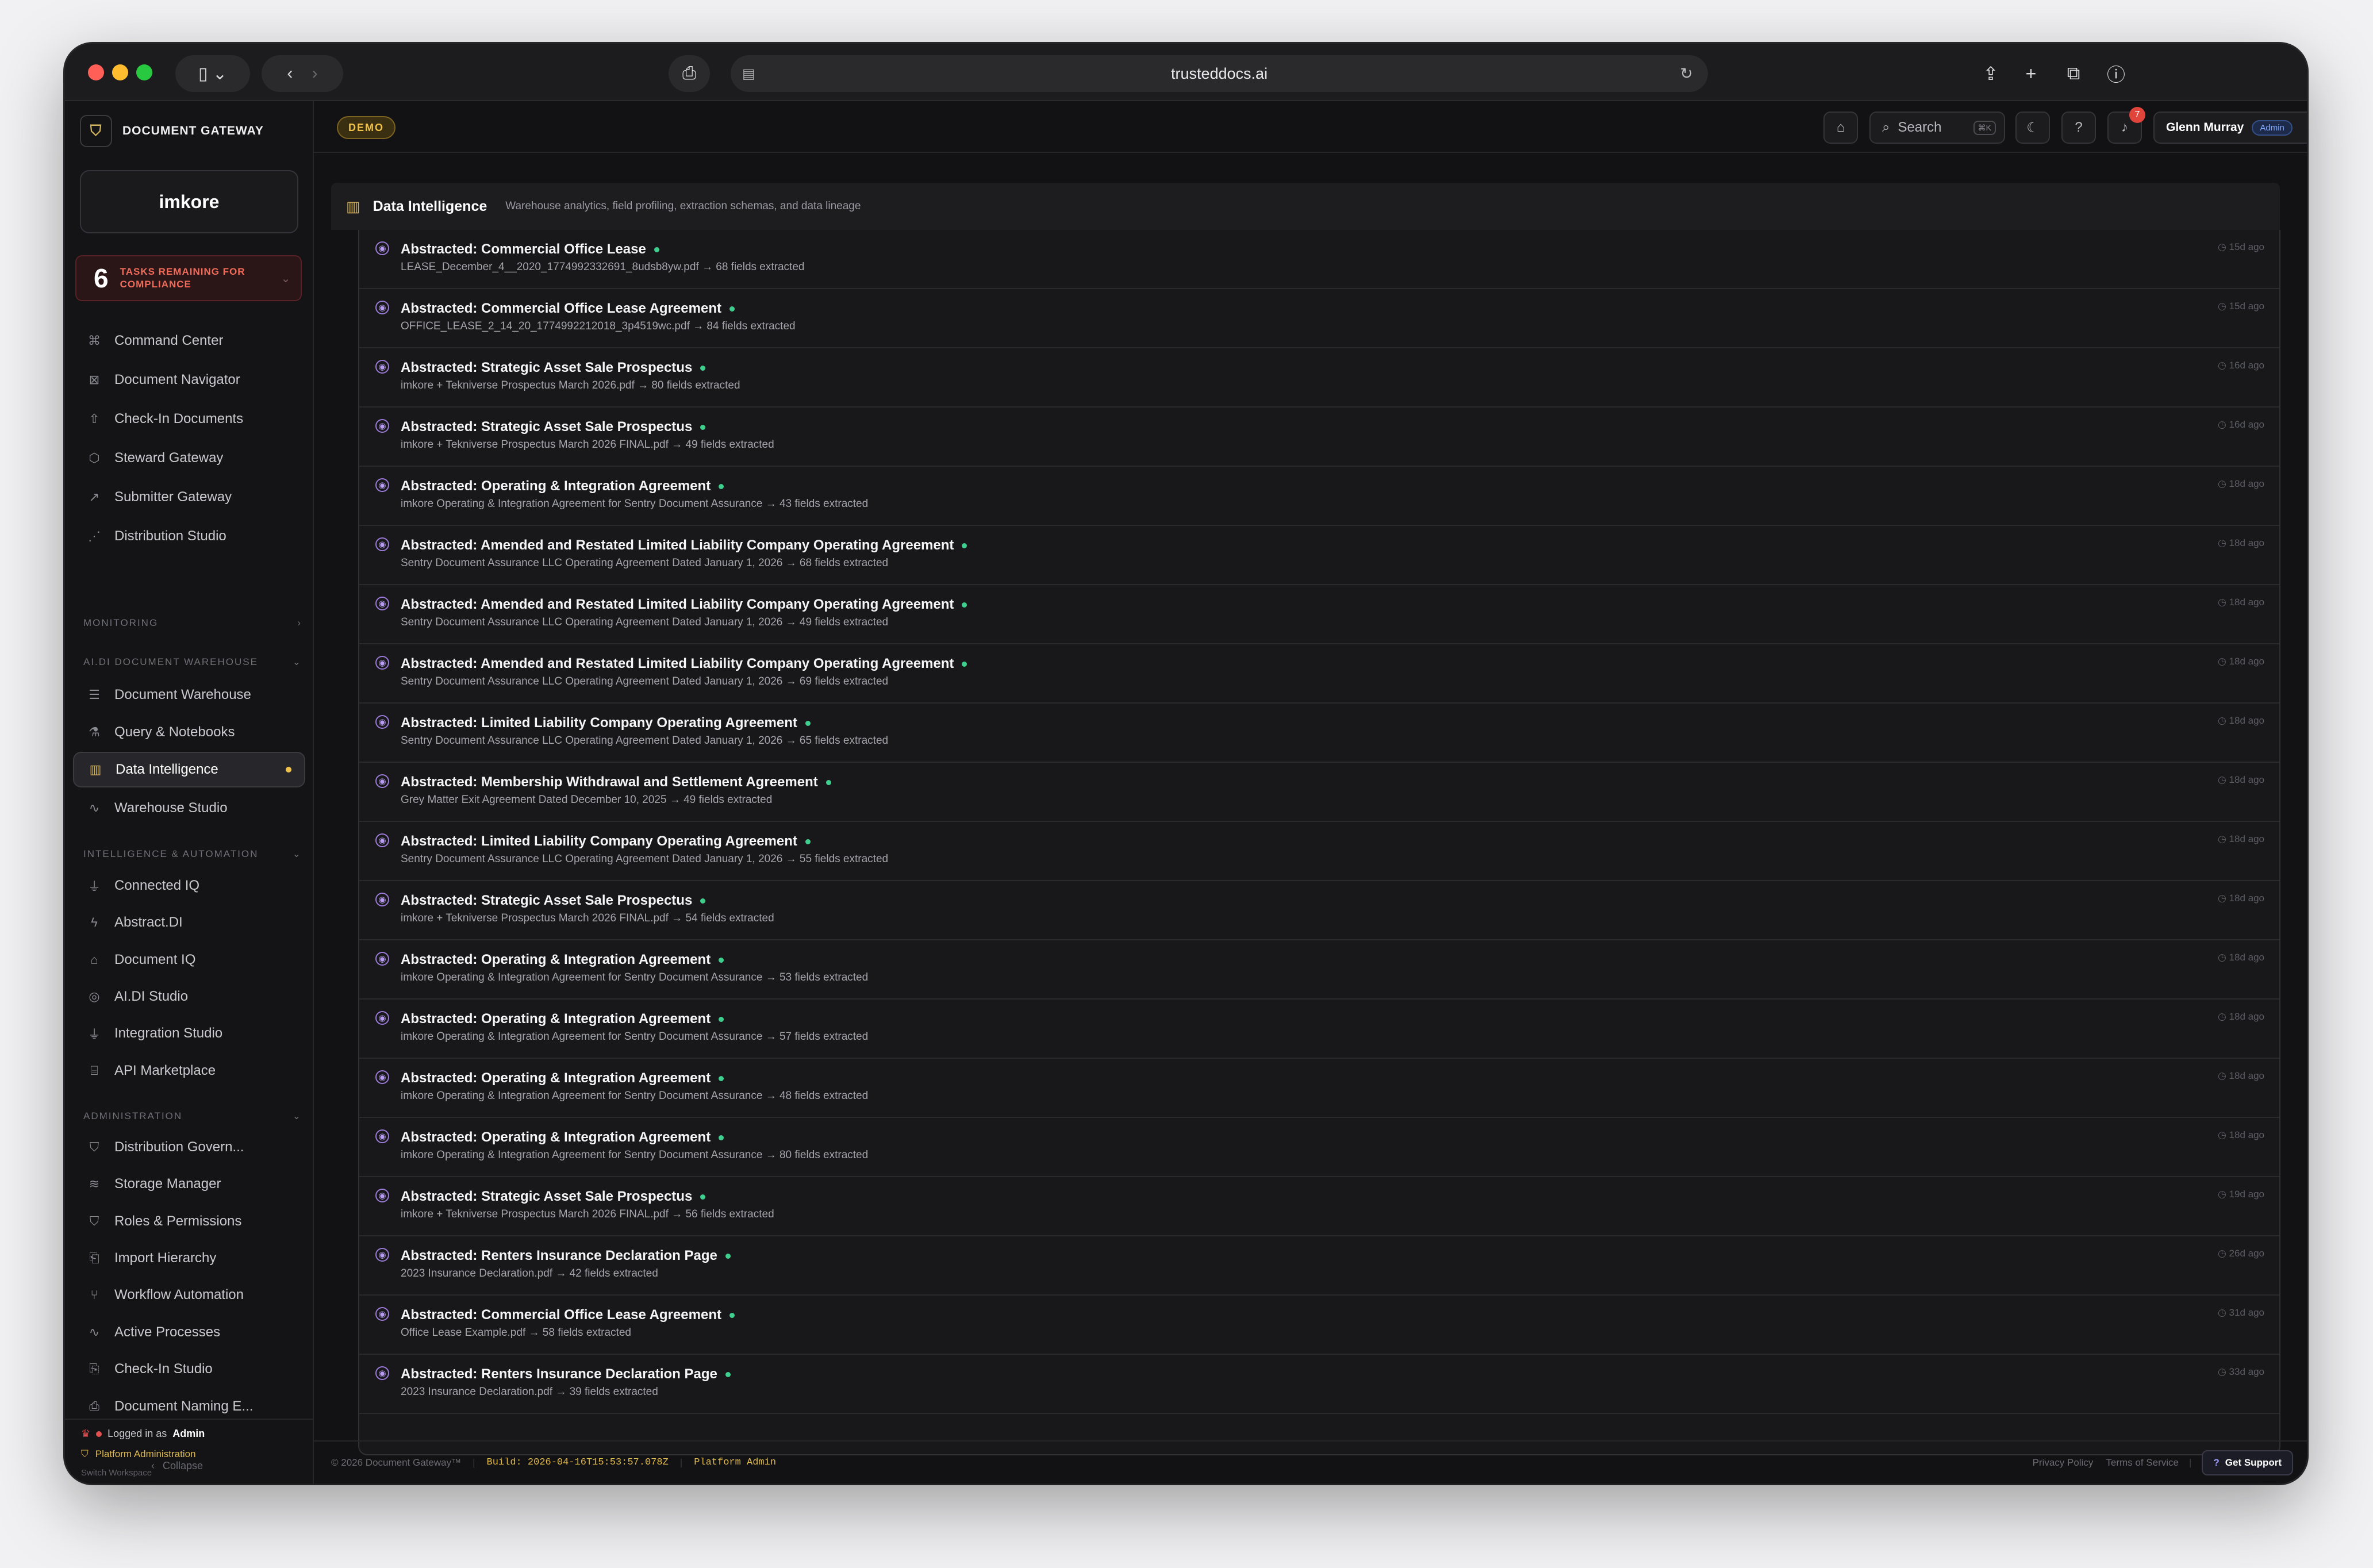 This screenshot has height=1568, width=2373. Describe the element at coordinates (2078, 128) in the screenshot. I see `help-button: ?` at that location.